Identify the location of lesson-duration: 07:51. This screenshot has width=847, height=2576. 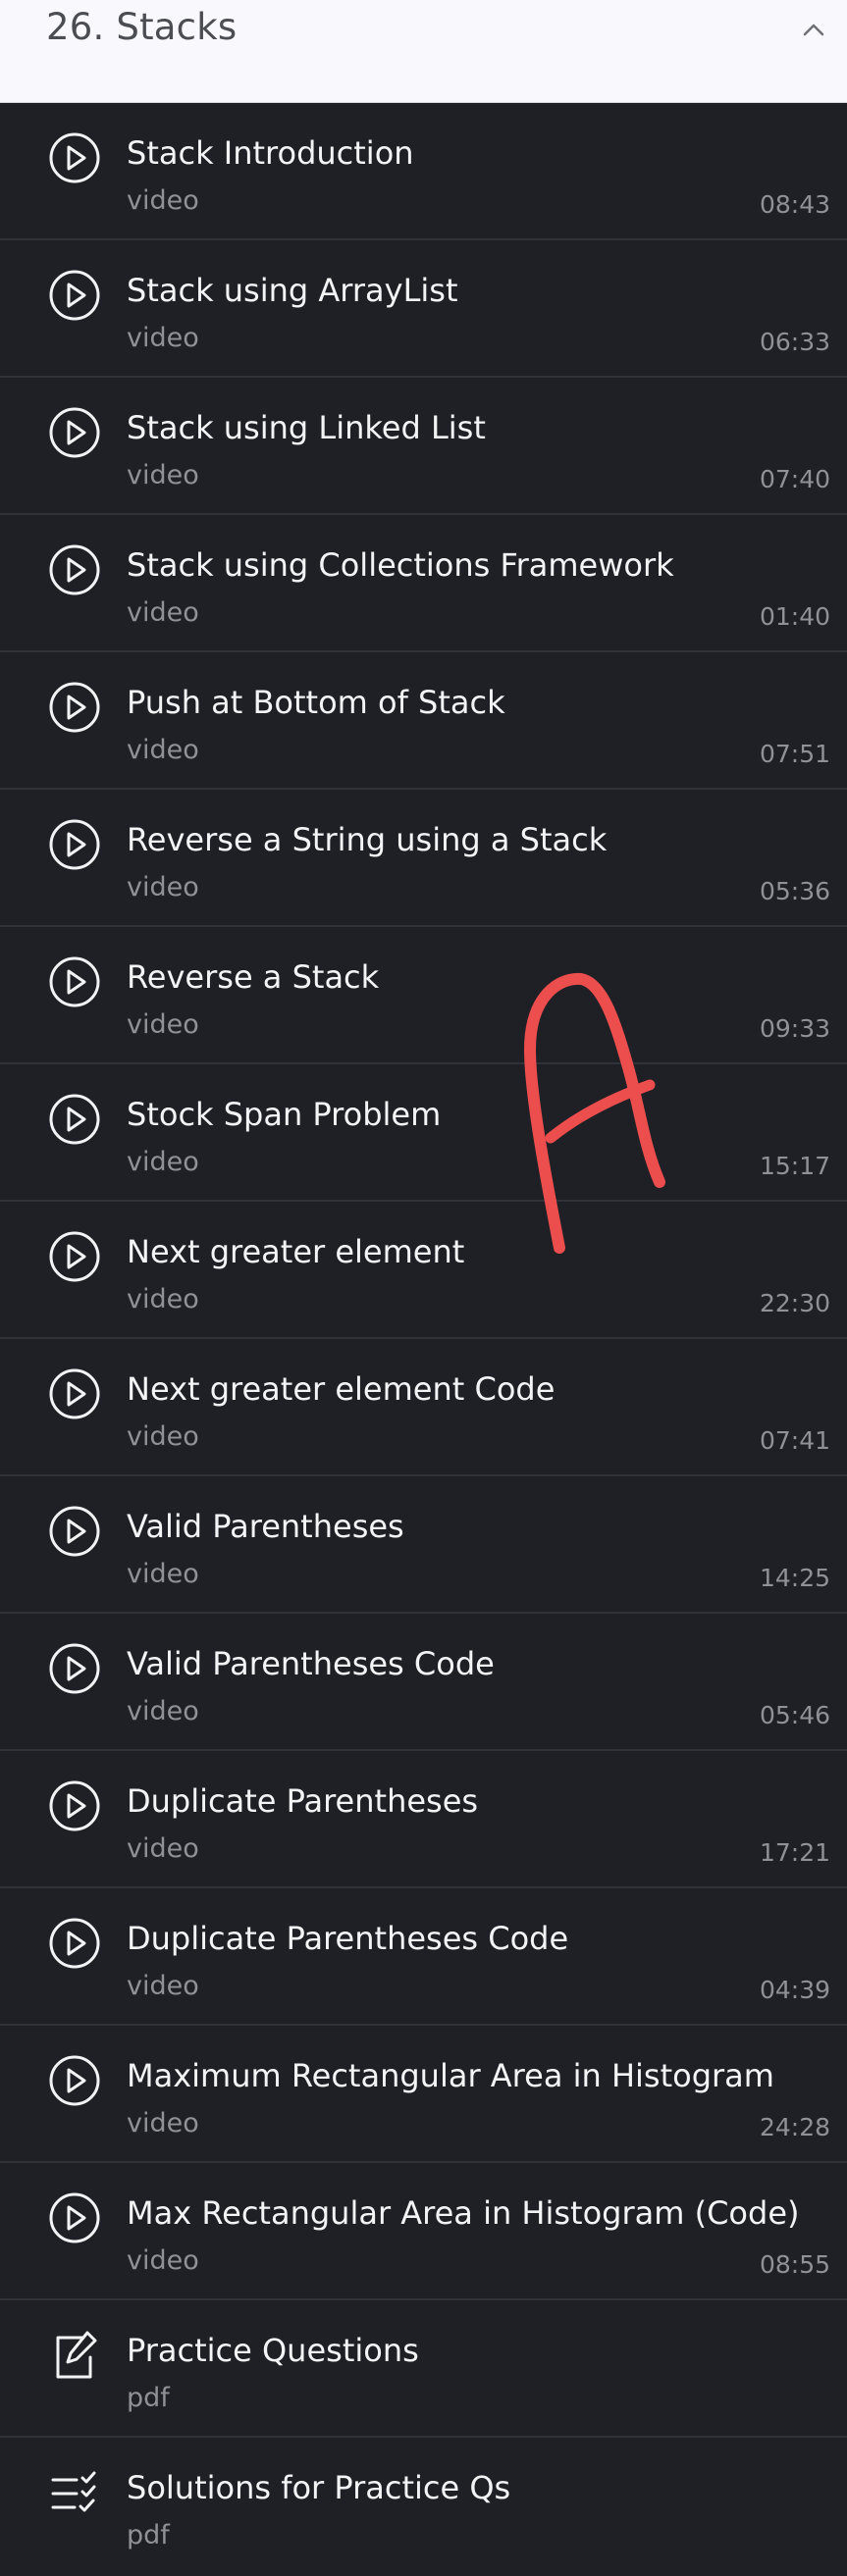
(794, 754).